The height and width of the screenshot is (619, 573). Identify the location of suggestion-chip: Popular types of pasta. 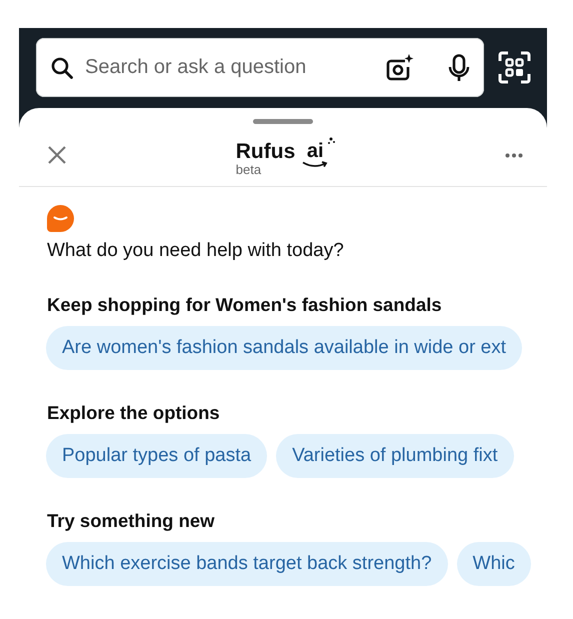
(157, 456).